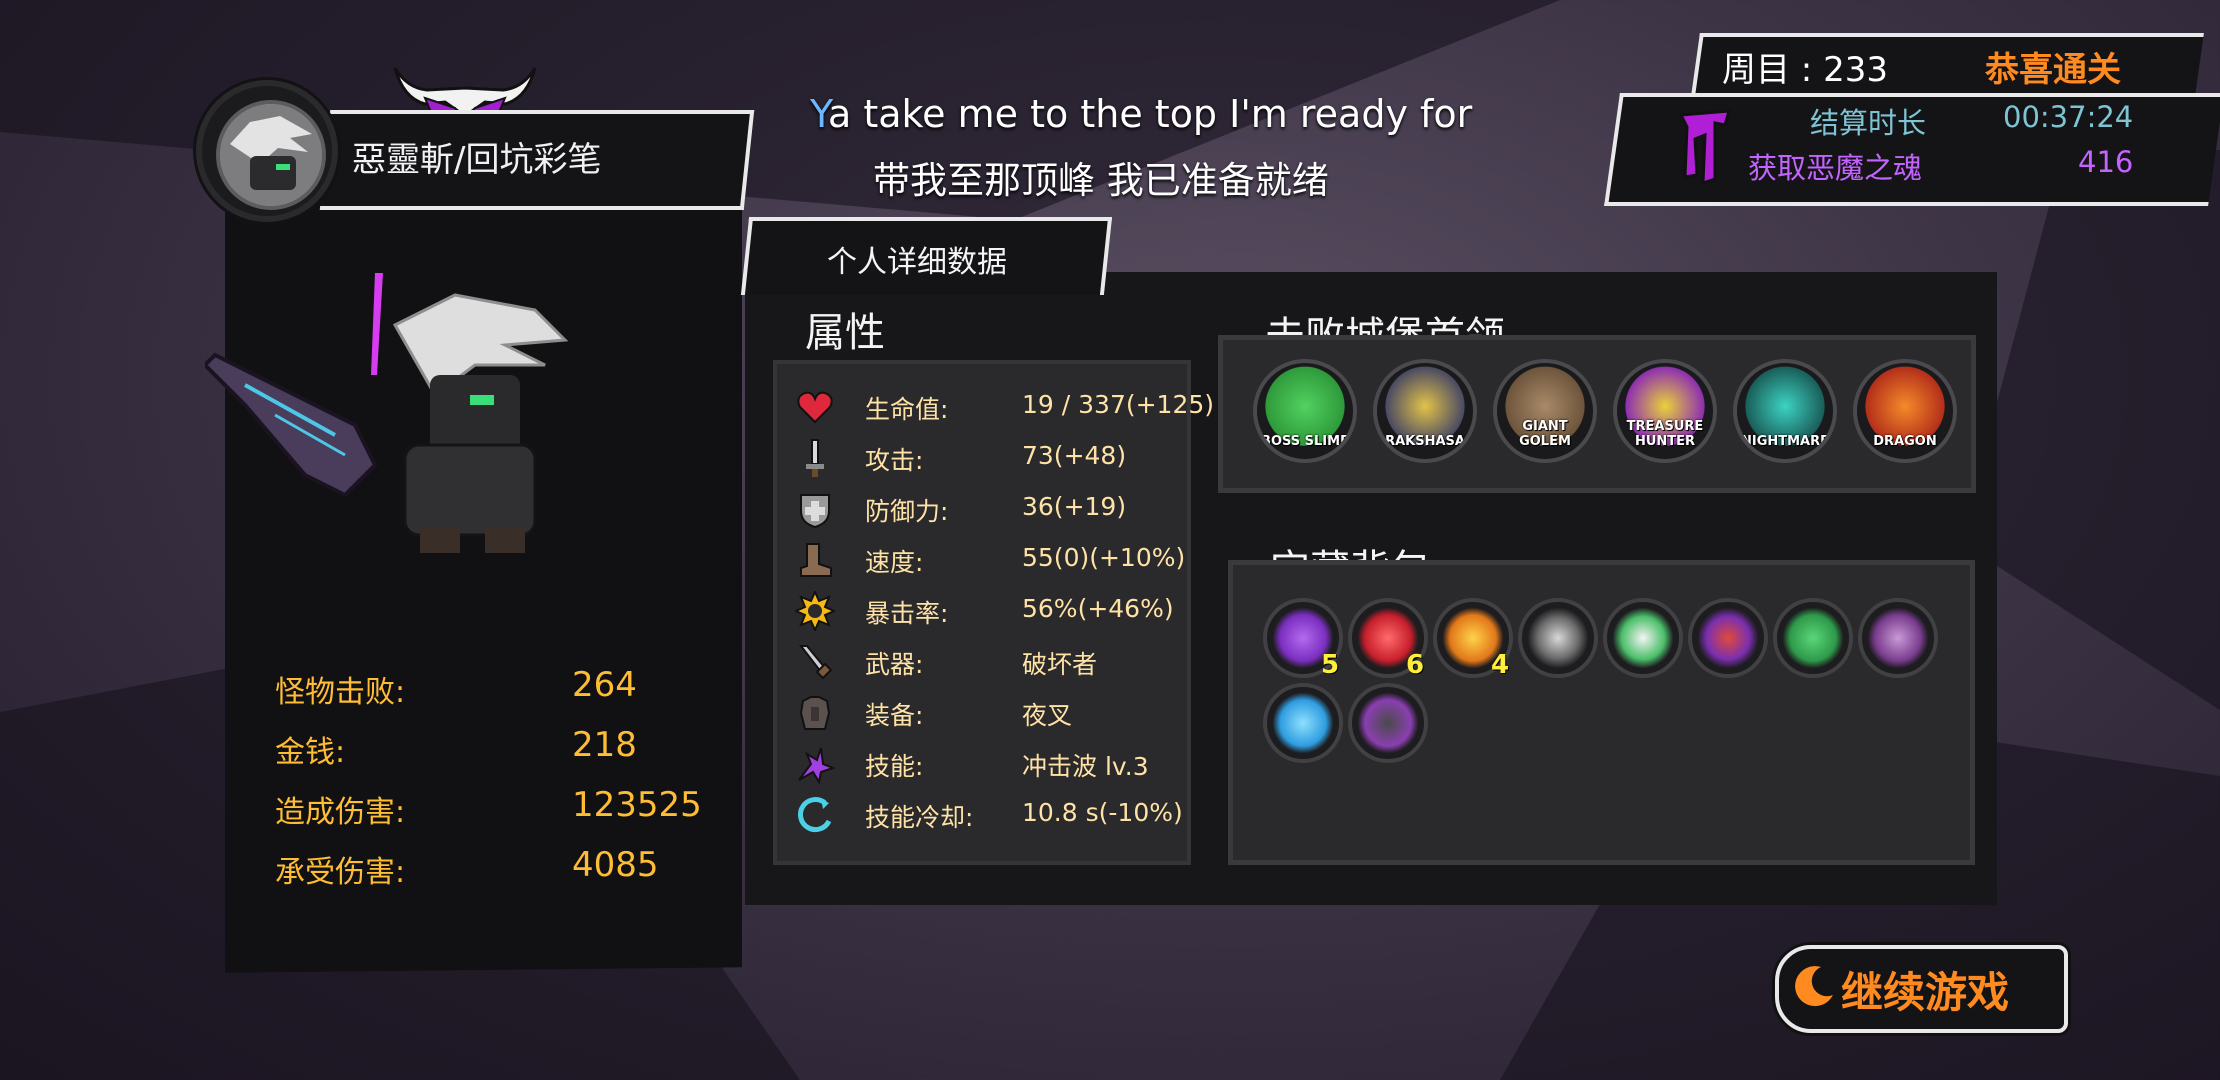 This screenshot has width=2220, height=1080. Describe the element at coordinates (1303, 723) in the screenshot. I see `blue-crystal-icon` at that location.